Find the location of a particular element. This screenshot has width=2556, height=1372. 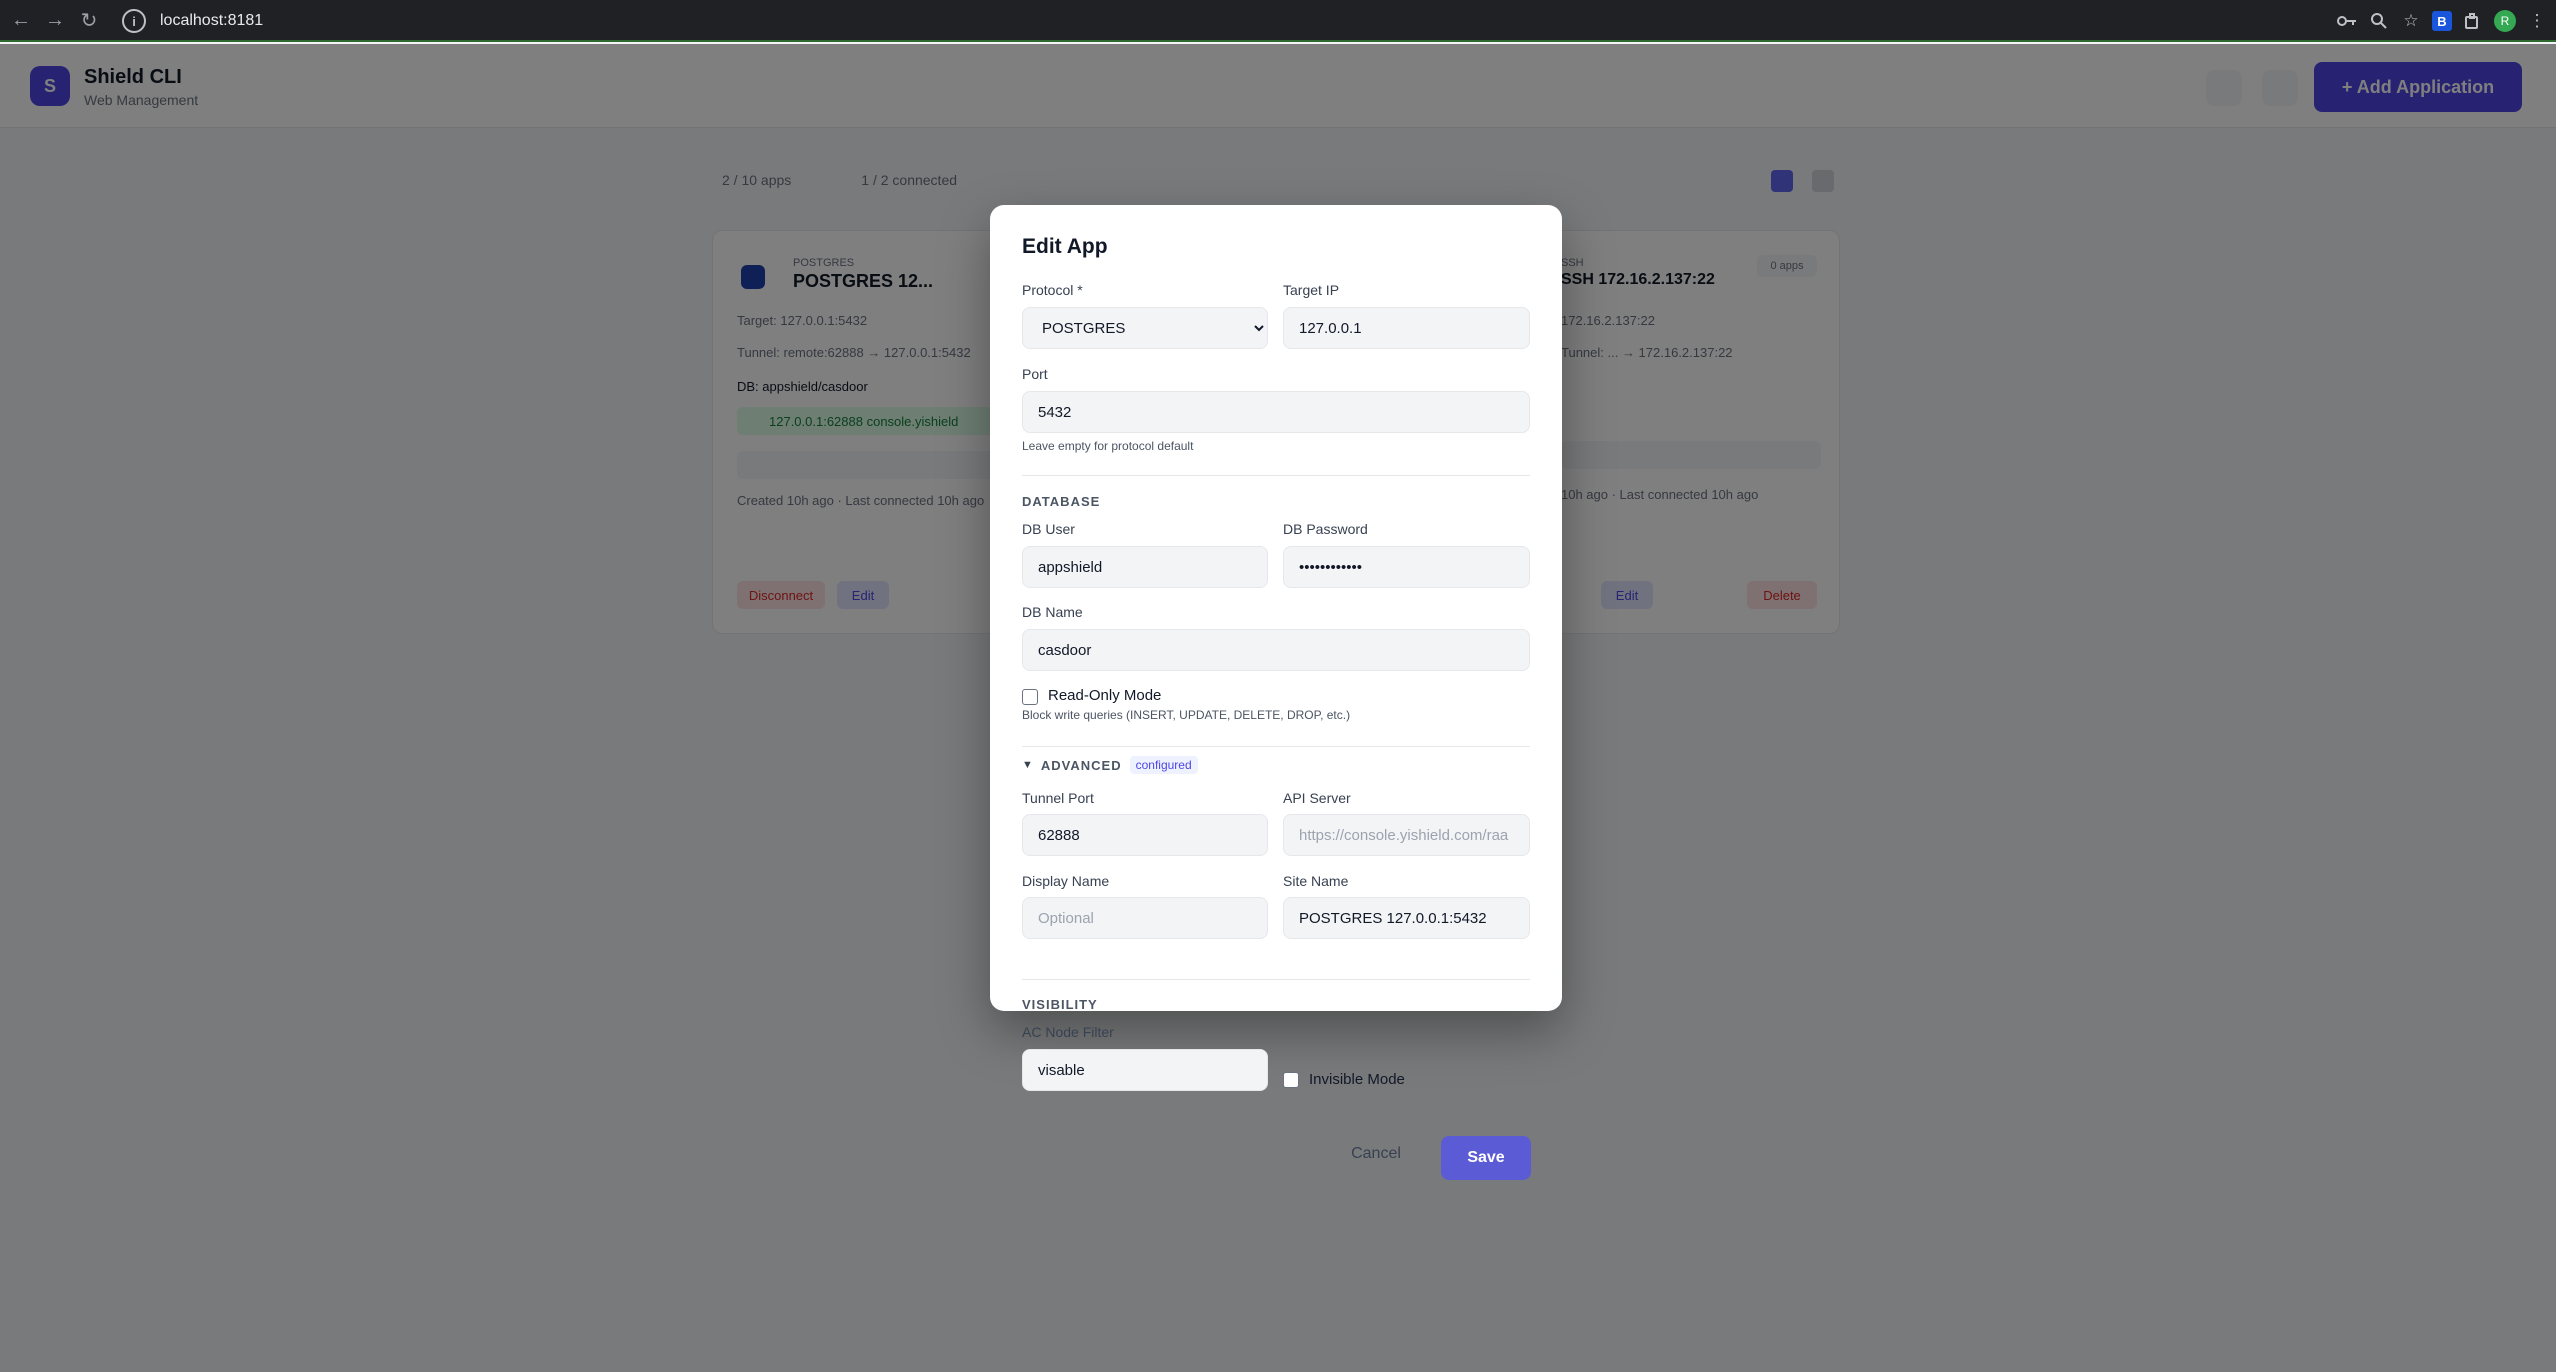

password-key-icon is located at coordinates (2347, 21).